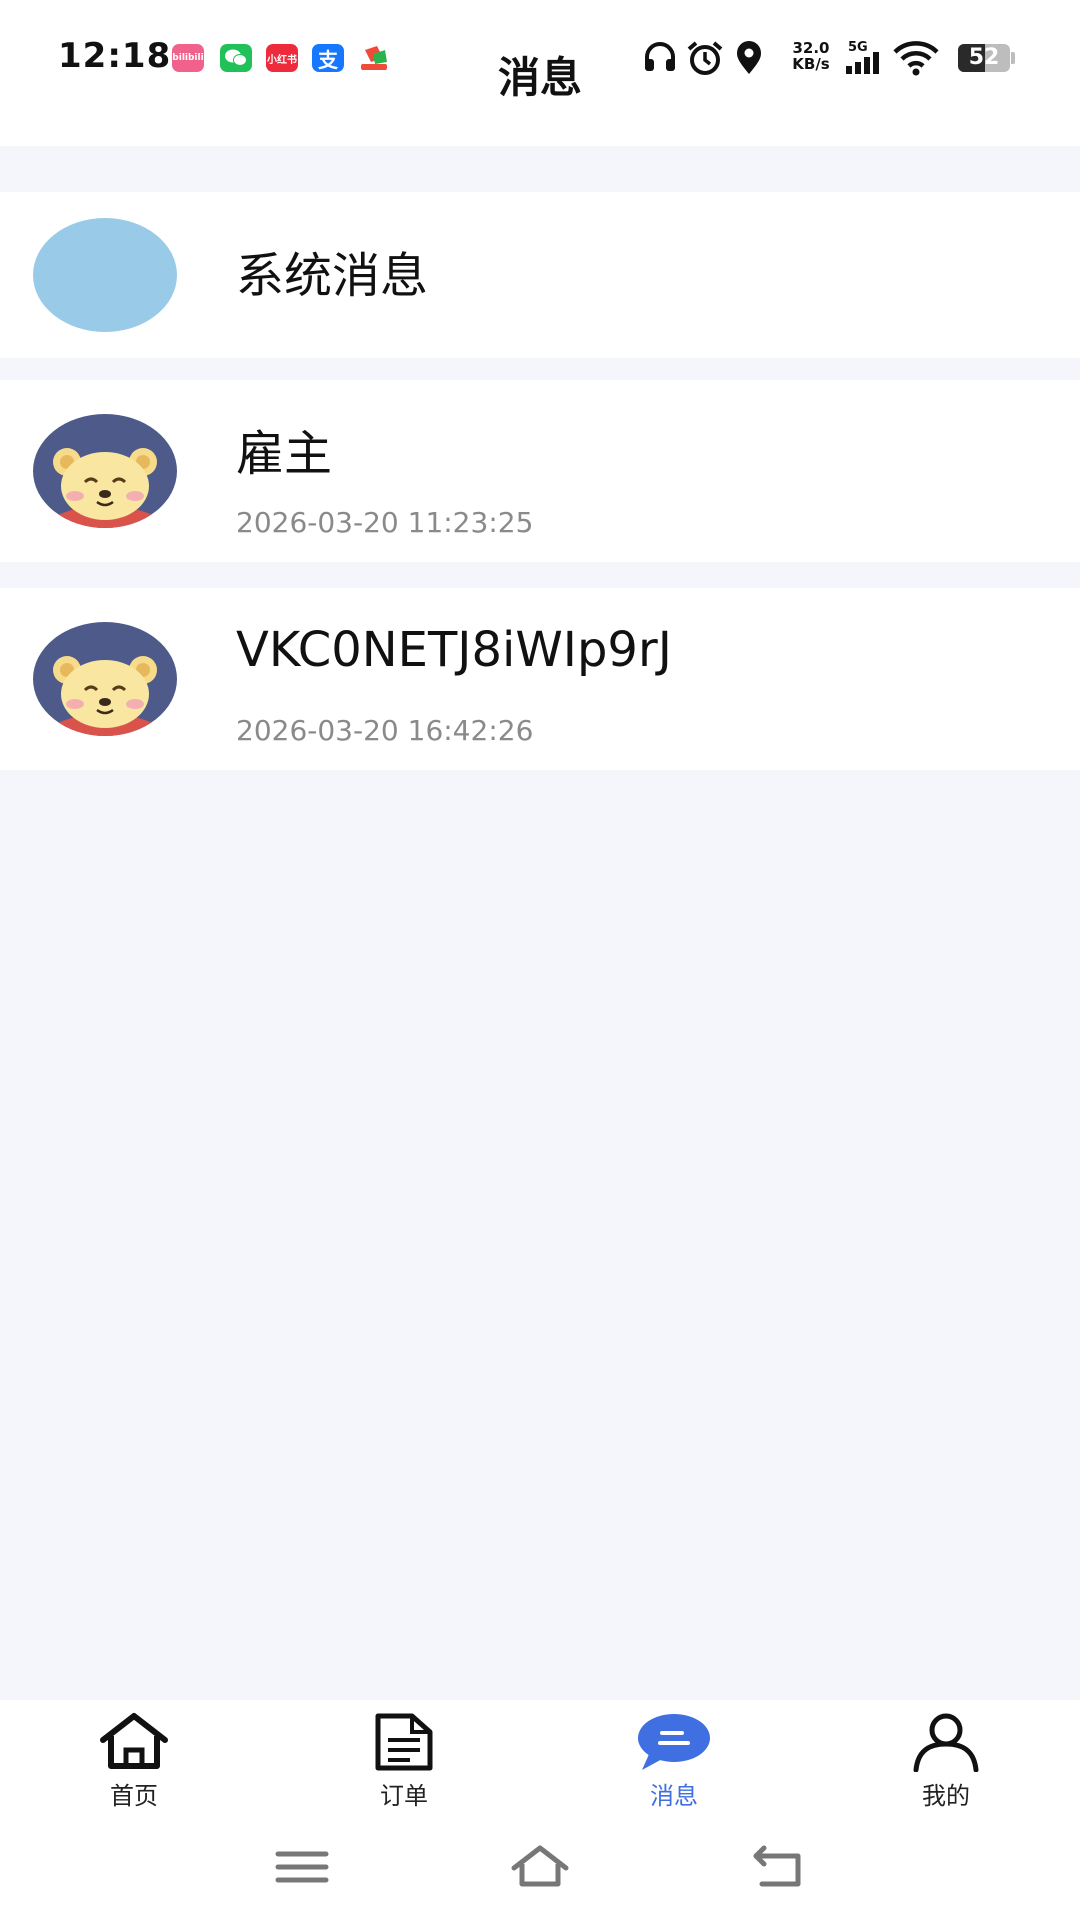 Image resolution: width=1080 pixels, height=1920 pixels. I want to click on signal-icon, so click(862, 63).